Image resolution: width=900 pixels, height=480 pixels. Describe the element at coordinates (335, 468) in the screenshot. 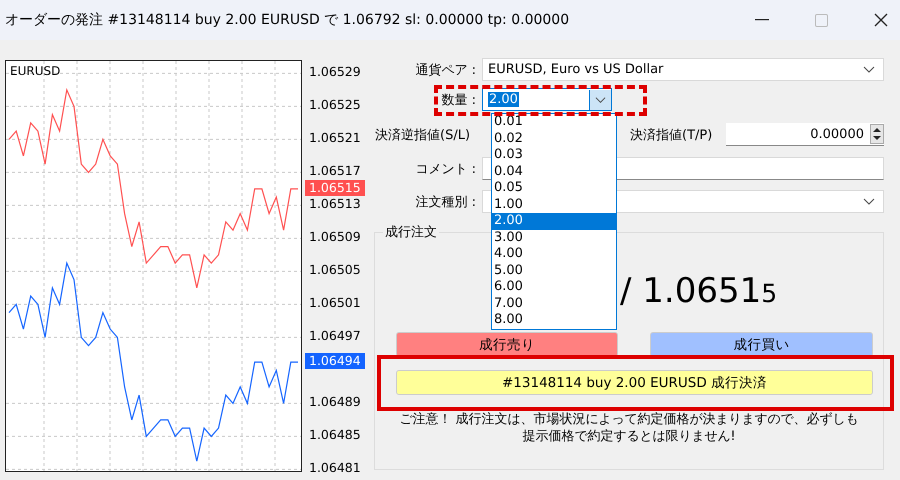

I see `axis-label: 1.06481` at that location.